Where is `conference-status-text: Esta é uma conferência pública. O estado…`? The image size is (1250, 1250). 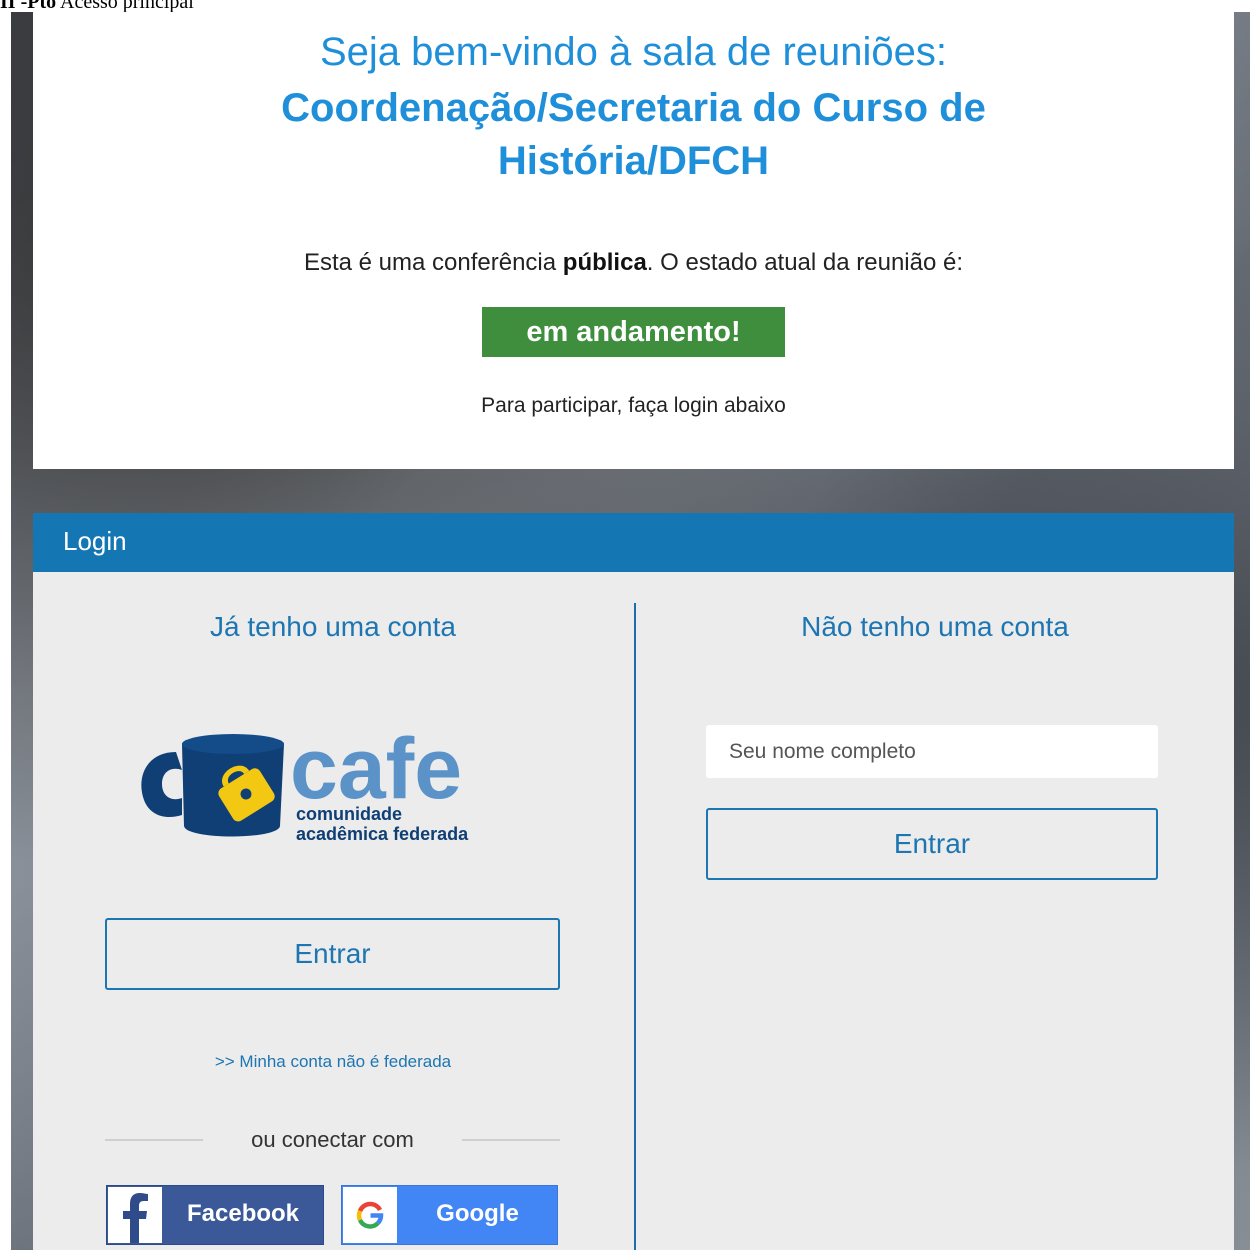 conference-status-text: Esta é uma conferência pública. O estado… is located at coordinates (633, 263).